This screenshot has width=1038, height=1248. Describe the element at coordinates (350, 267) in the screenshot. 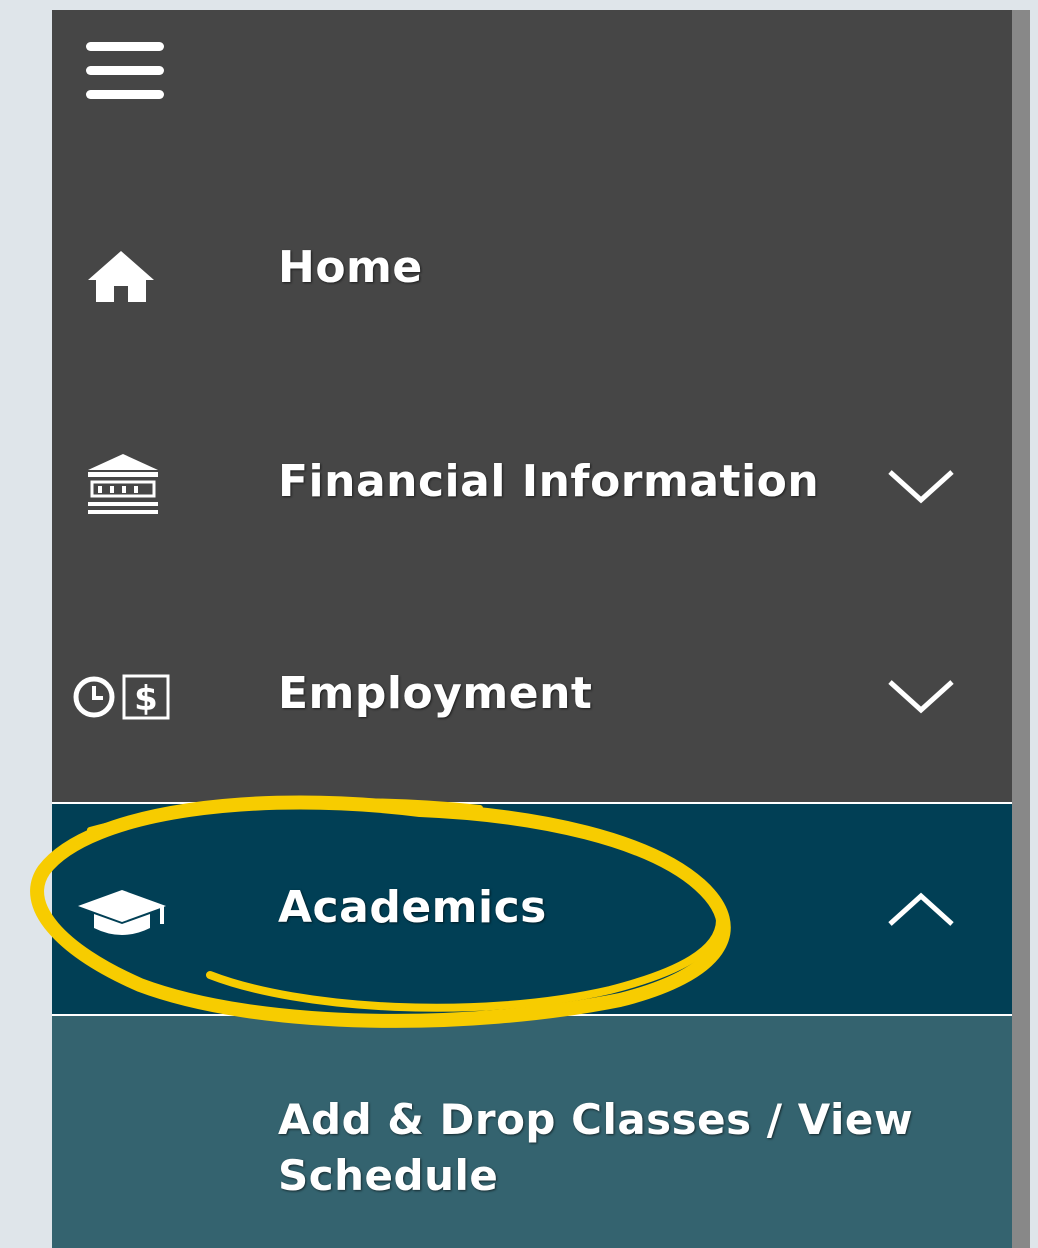

I see `sidebar-item-label: Home` at that location.